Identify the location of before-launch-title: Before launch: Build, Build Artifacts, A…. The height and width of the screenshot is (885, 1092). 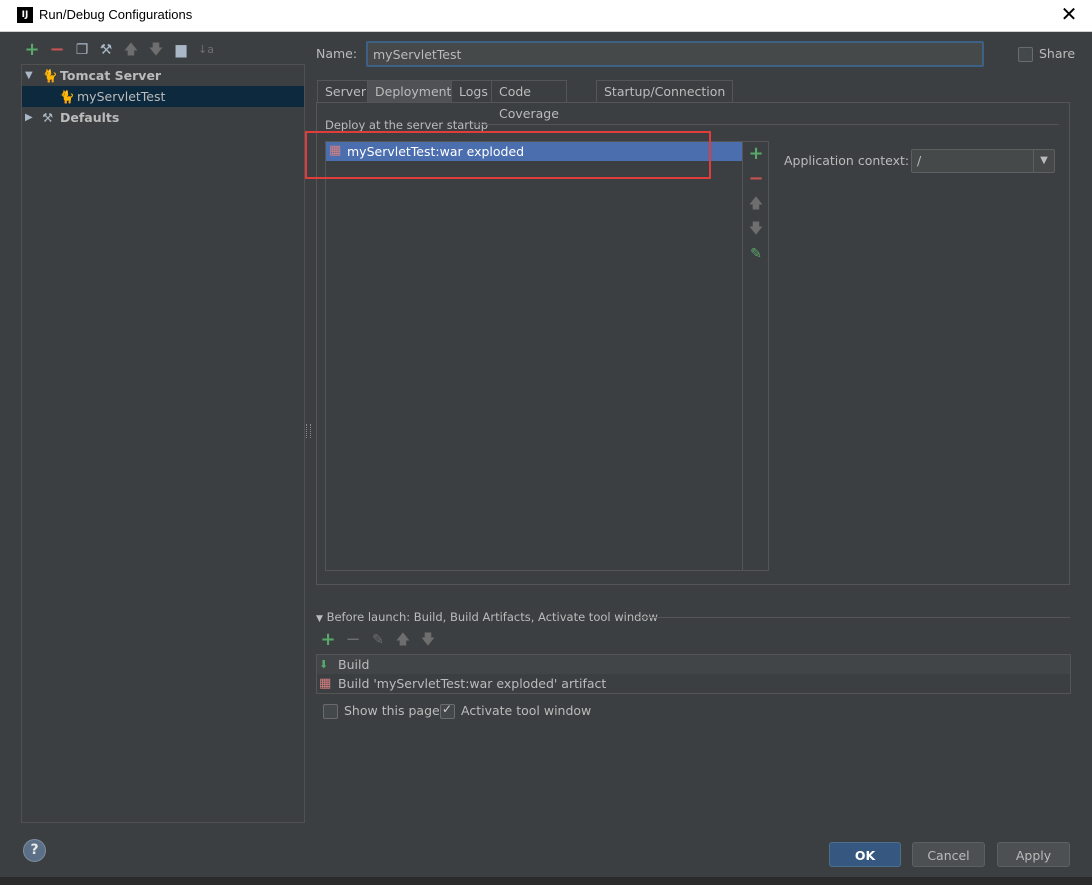
(492, 617).